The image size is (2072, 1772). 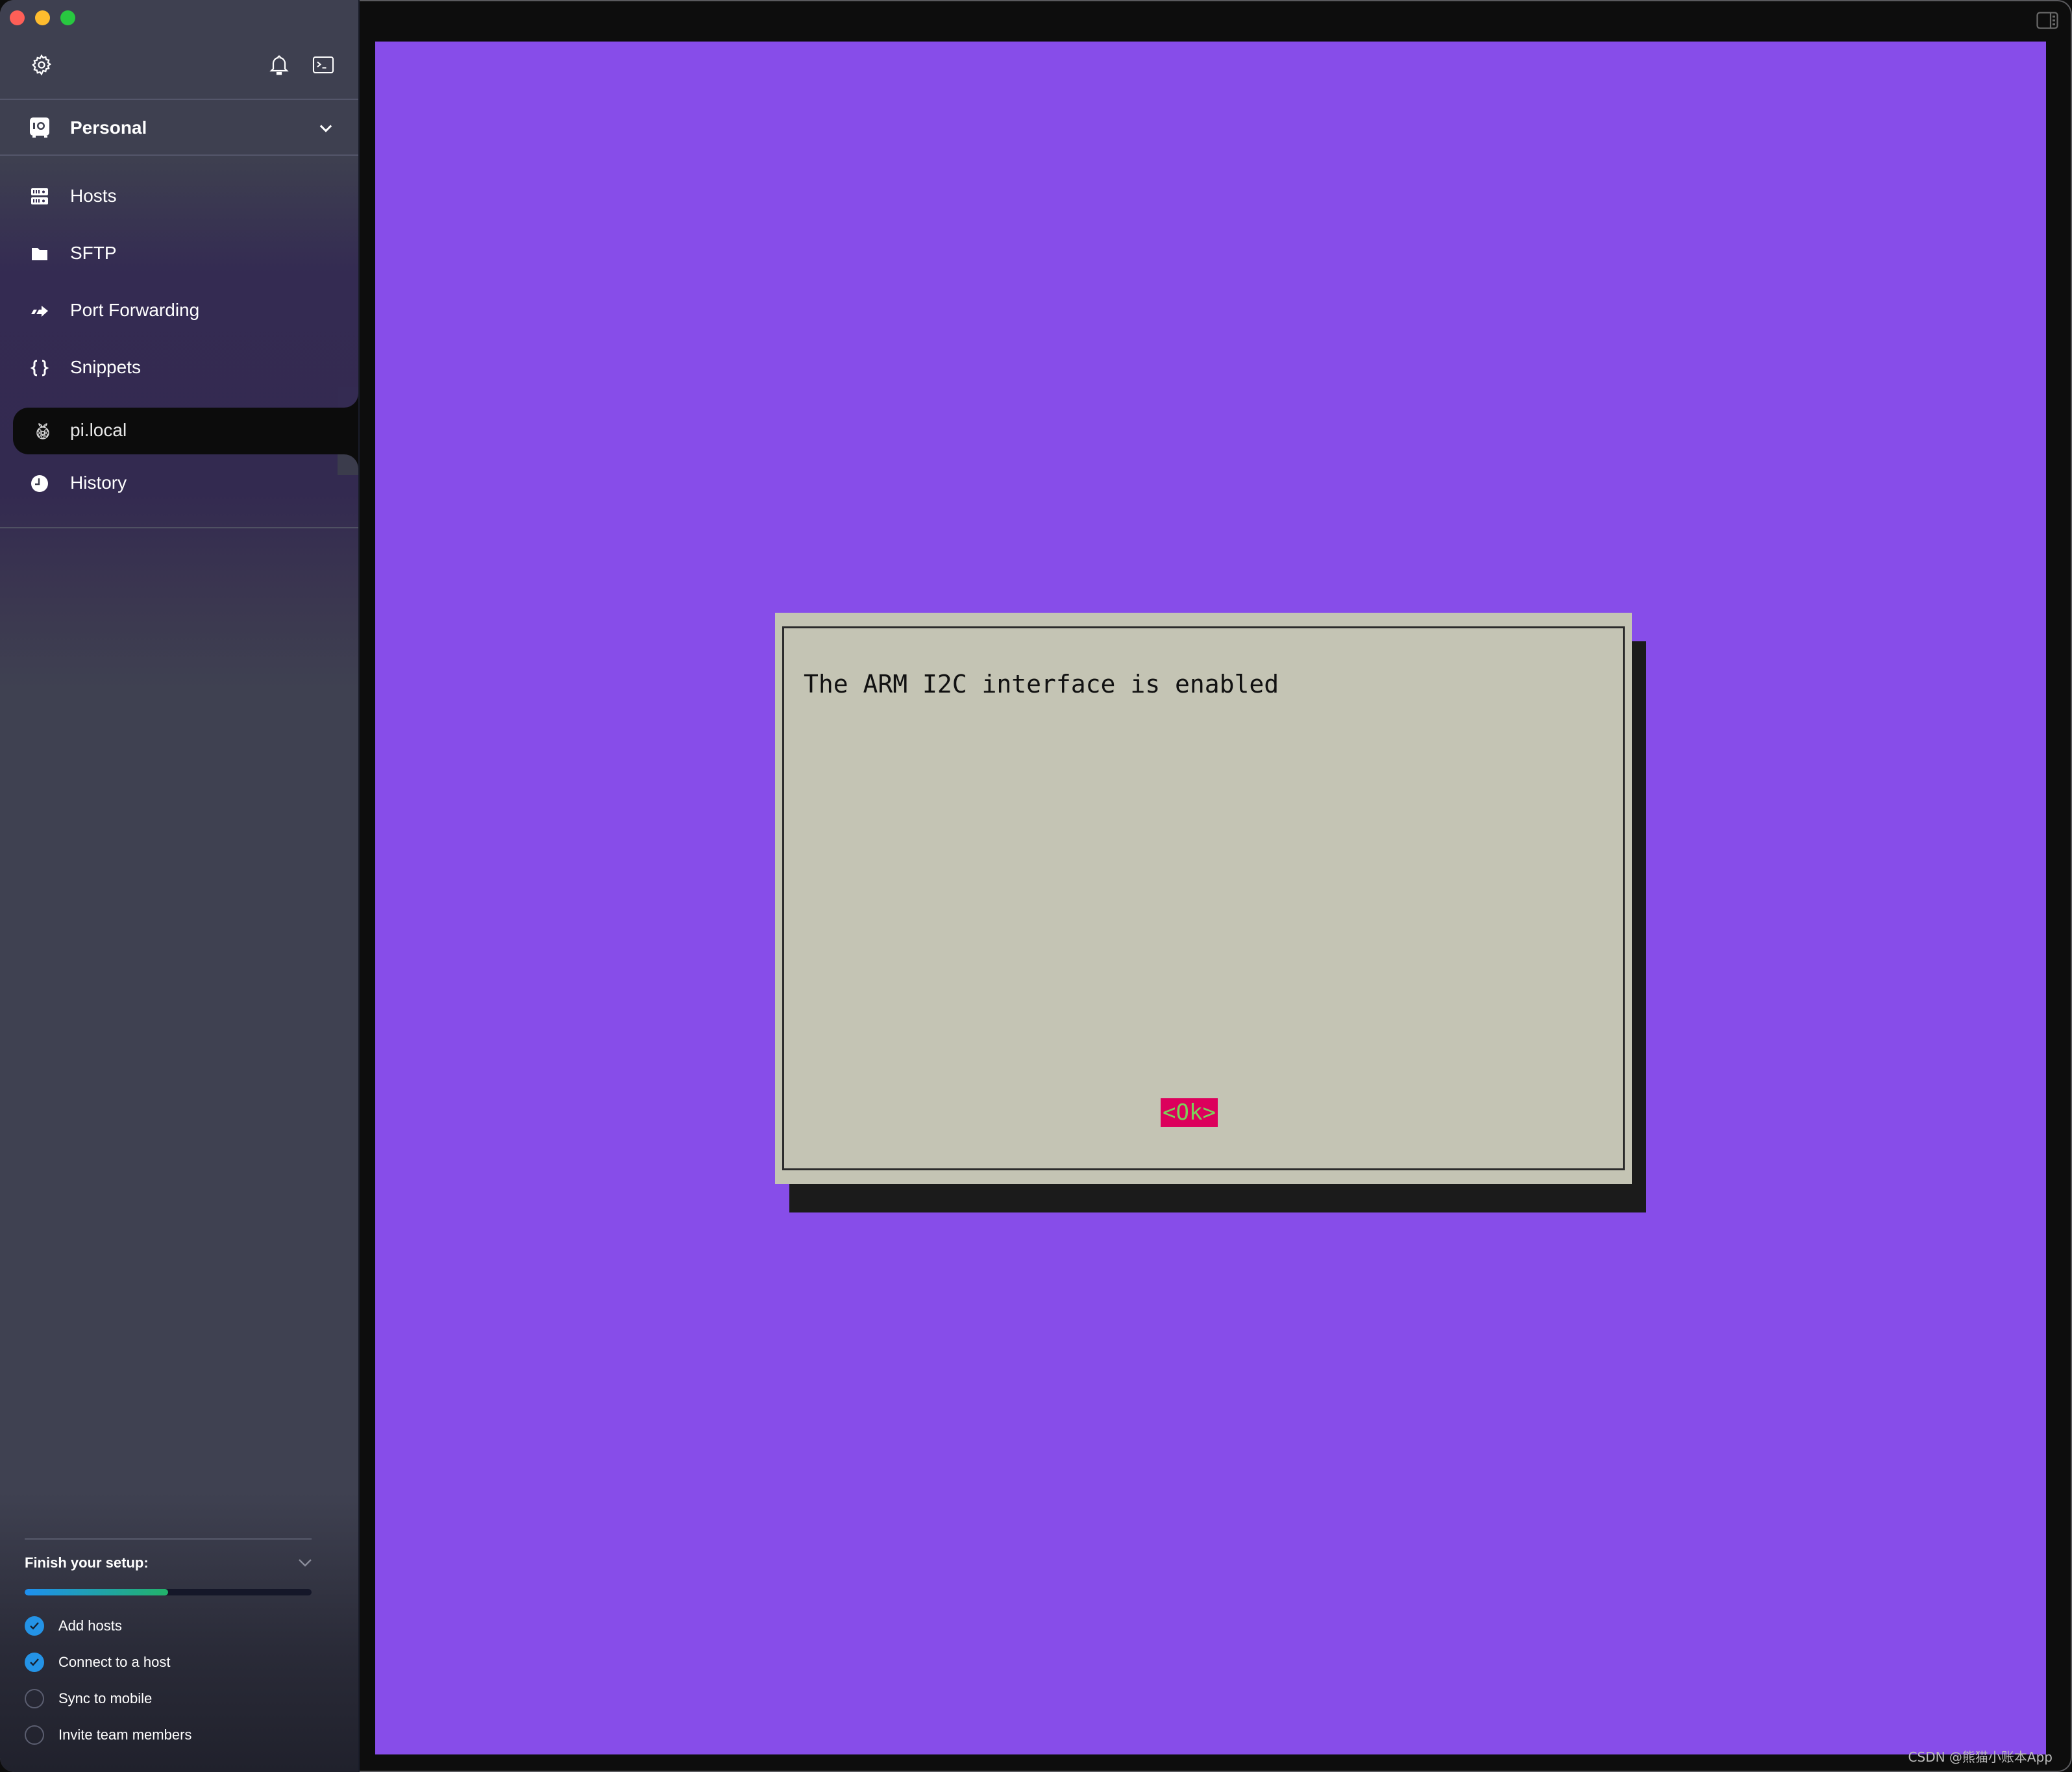 I want to click on close-window-button, so click(x=17, y=17).